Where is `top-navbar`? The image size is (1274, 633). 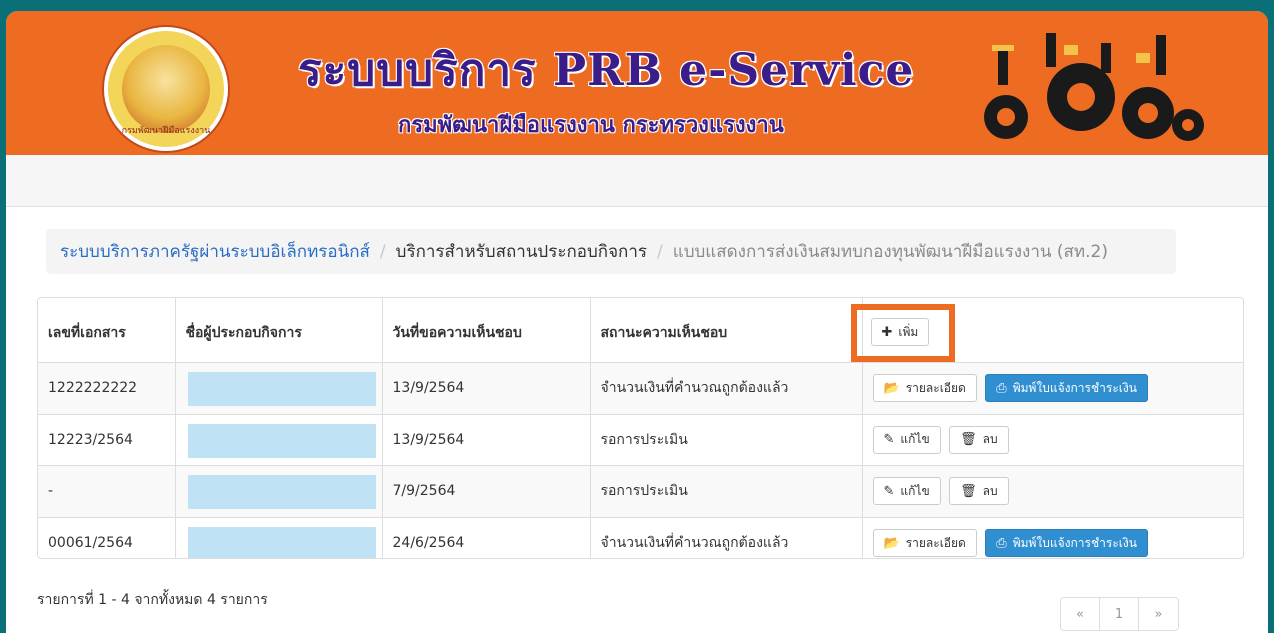
top-navbar is located at coordinates (637, 181).